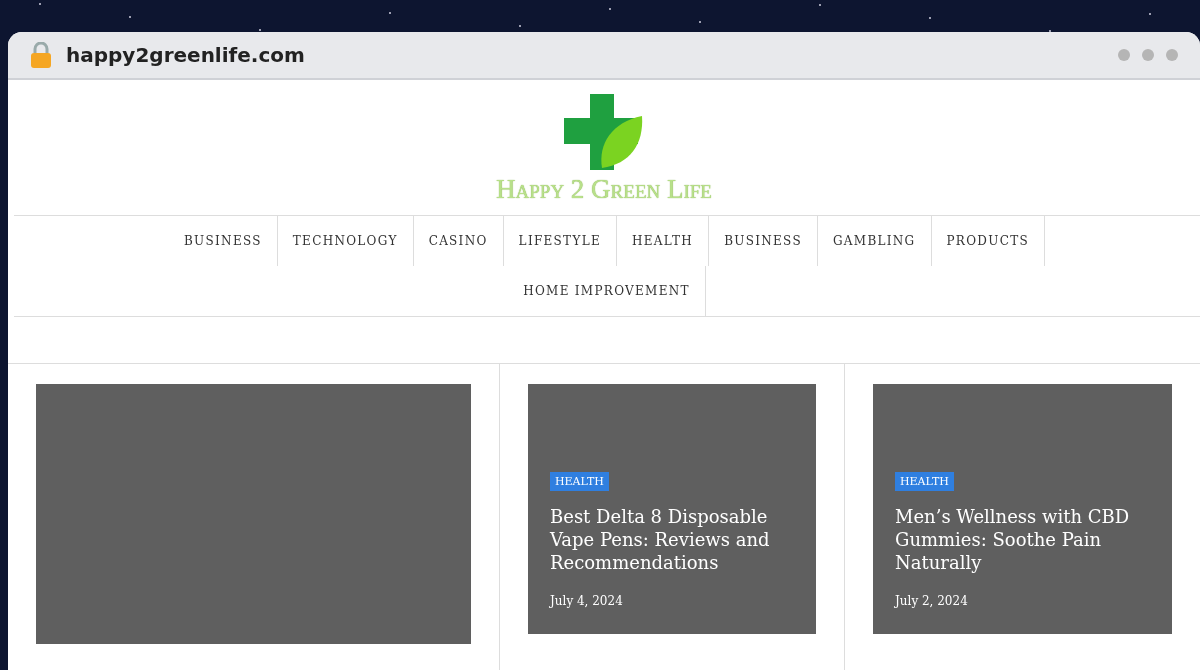 The width and height of the screenshot is (1200, 670). Describe the element at coordinates (874, 241) in the screenshot. I see `nav-link: GAMBLING` at that location.